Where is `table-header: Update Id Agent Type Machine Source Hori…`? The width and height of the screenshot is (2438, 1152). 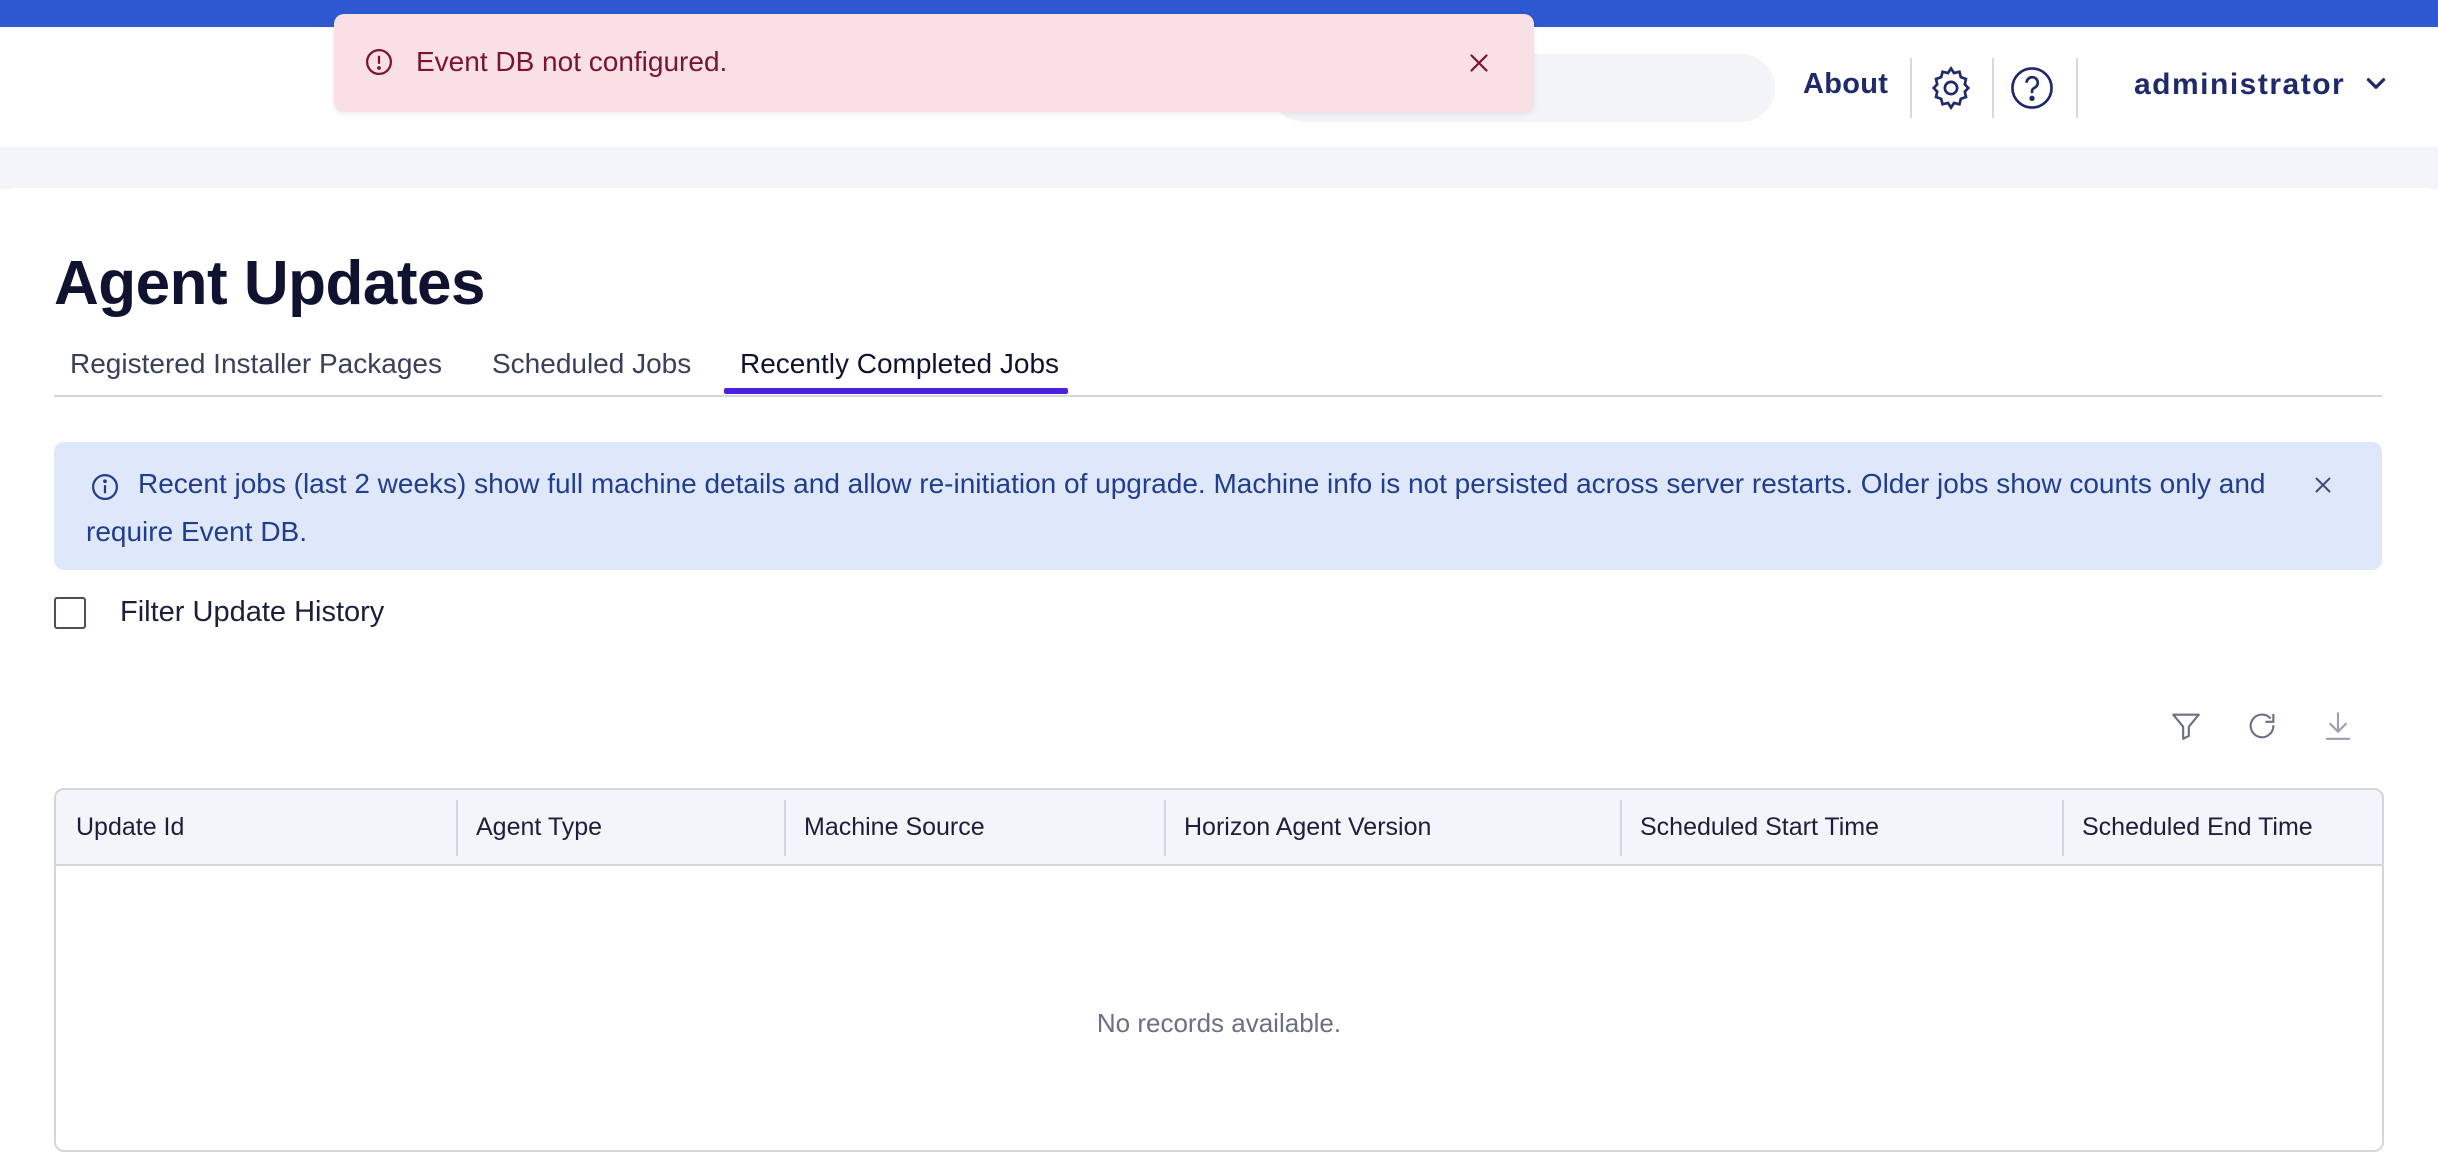
table-header: Update Id Agent Type Machine Source Hori… is located at coordinates (1219, 828).